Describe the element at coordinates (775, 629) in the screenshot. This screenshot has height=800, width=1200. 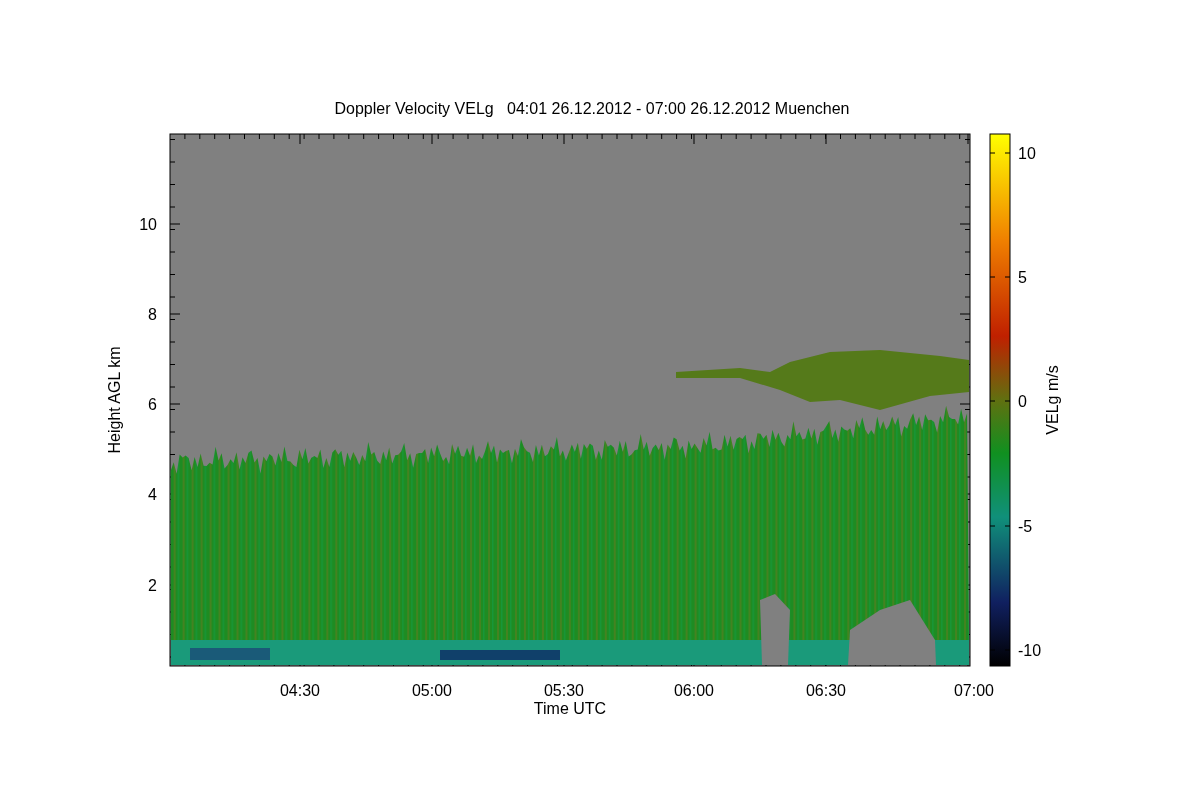
I see `no-echo-gap` at that location.